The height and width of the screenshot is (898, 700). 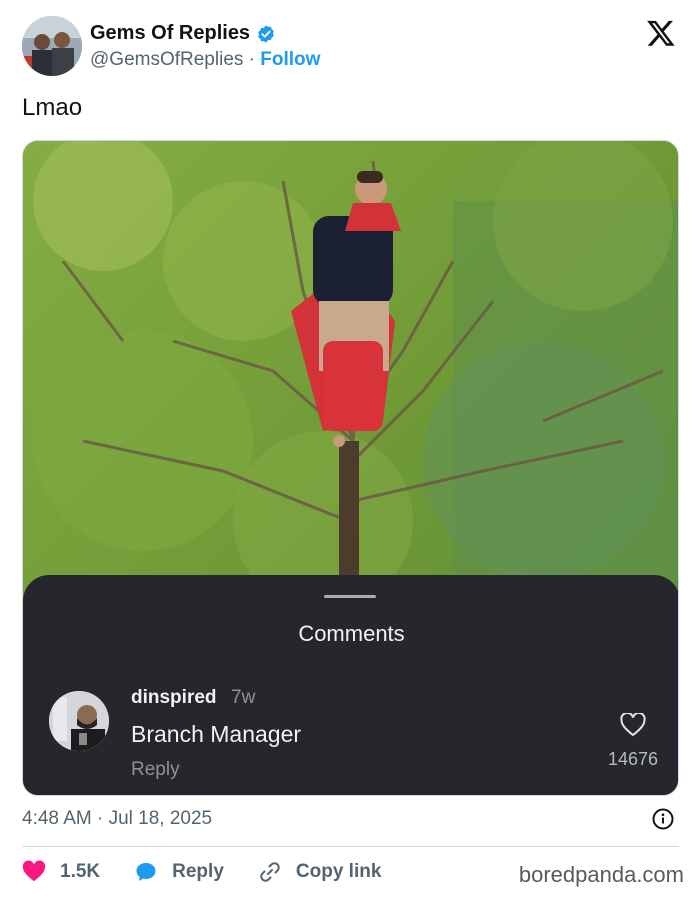 What do you see at coordinates (166, 59) in the screenshot?
I see `author-handle: @GemsOfReplies` at bounding box center [166, 59].